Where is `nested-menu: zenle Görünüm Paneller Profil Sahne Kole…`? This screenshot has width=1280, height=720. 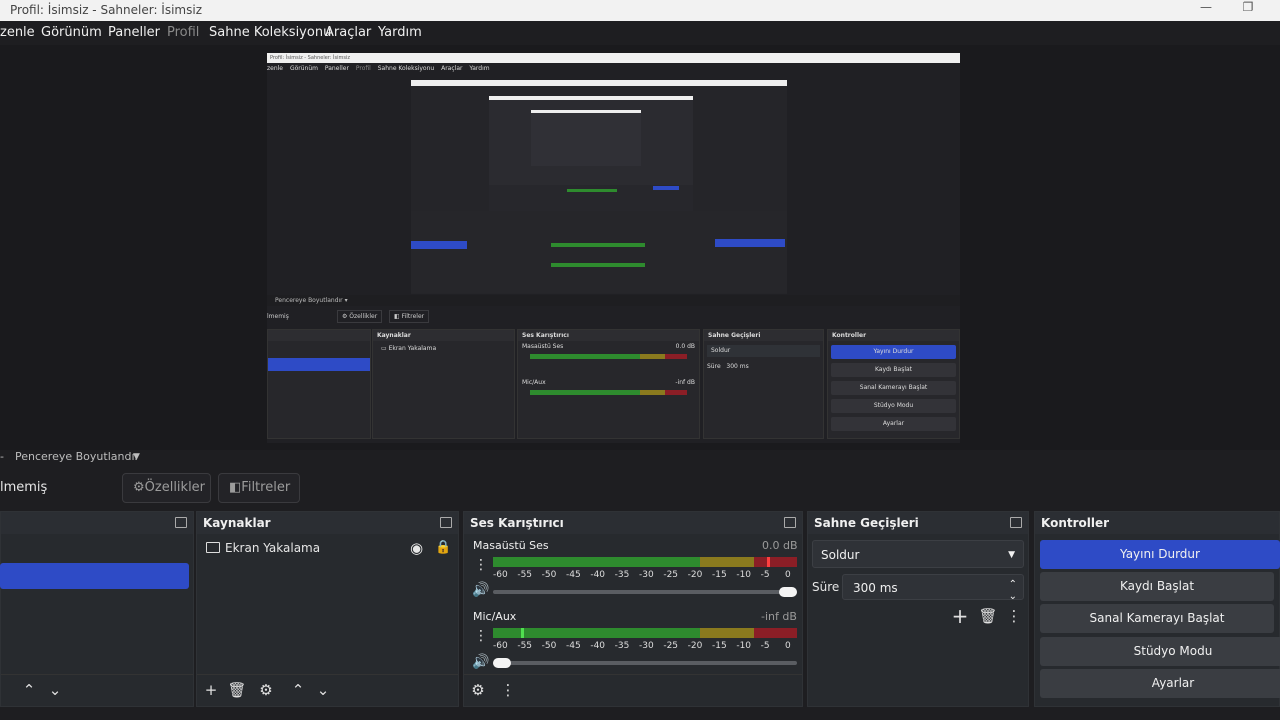
nested-menu: zenle Görünüm Paneller Profil Sahne Kole… is located at coordinates (613, 69).